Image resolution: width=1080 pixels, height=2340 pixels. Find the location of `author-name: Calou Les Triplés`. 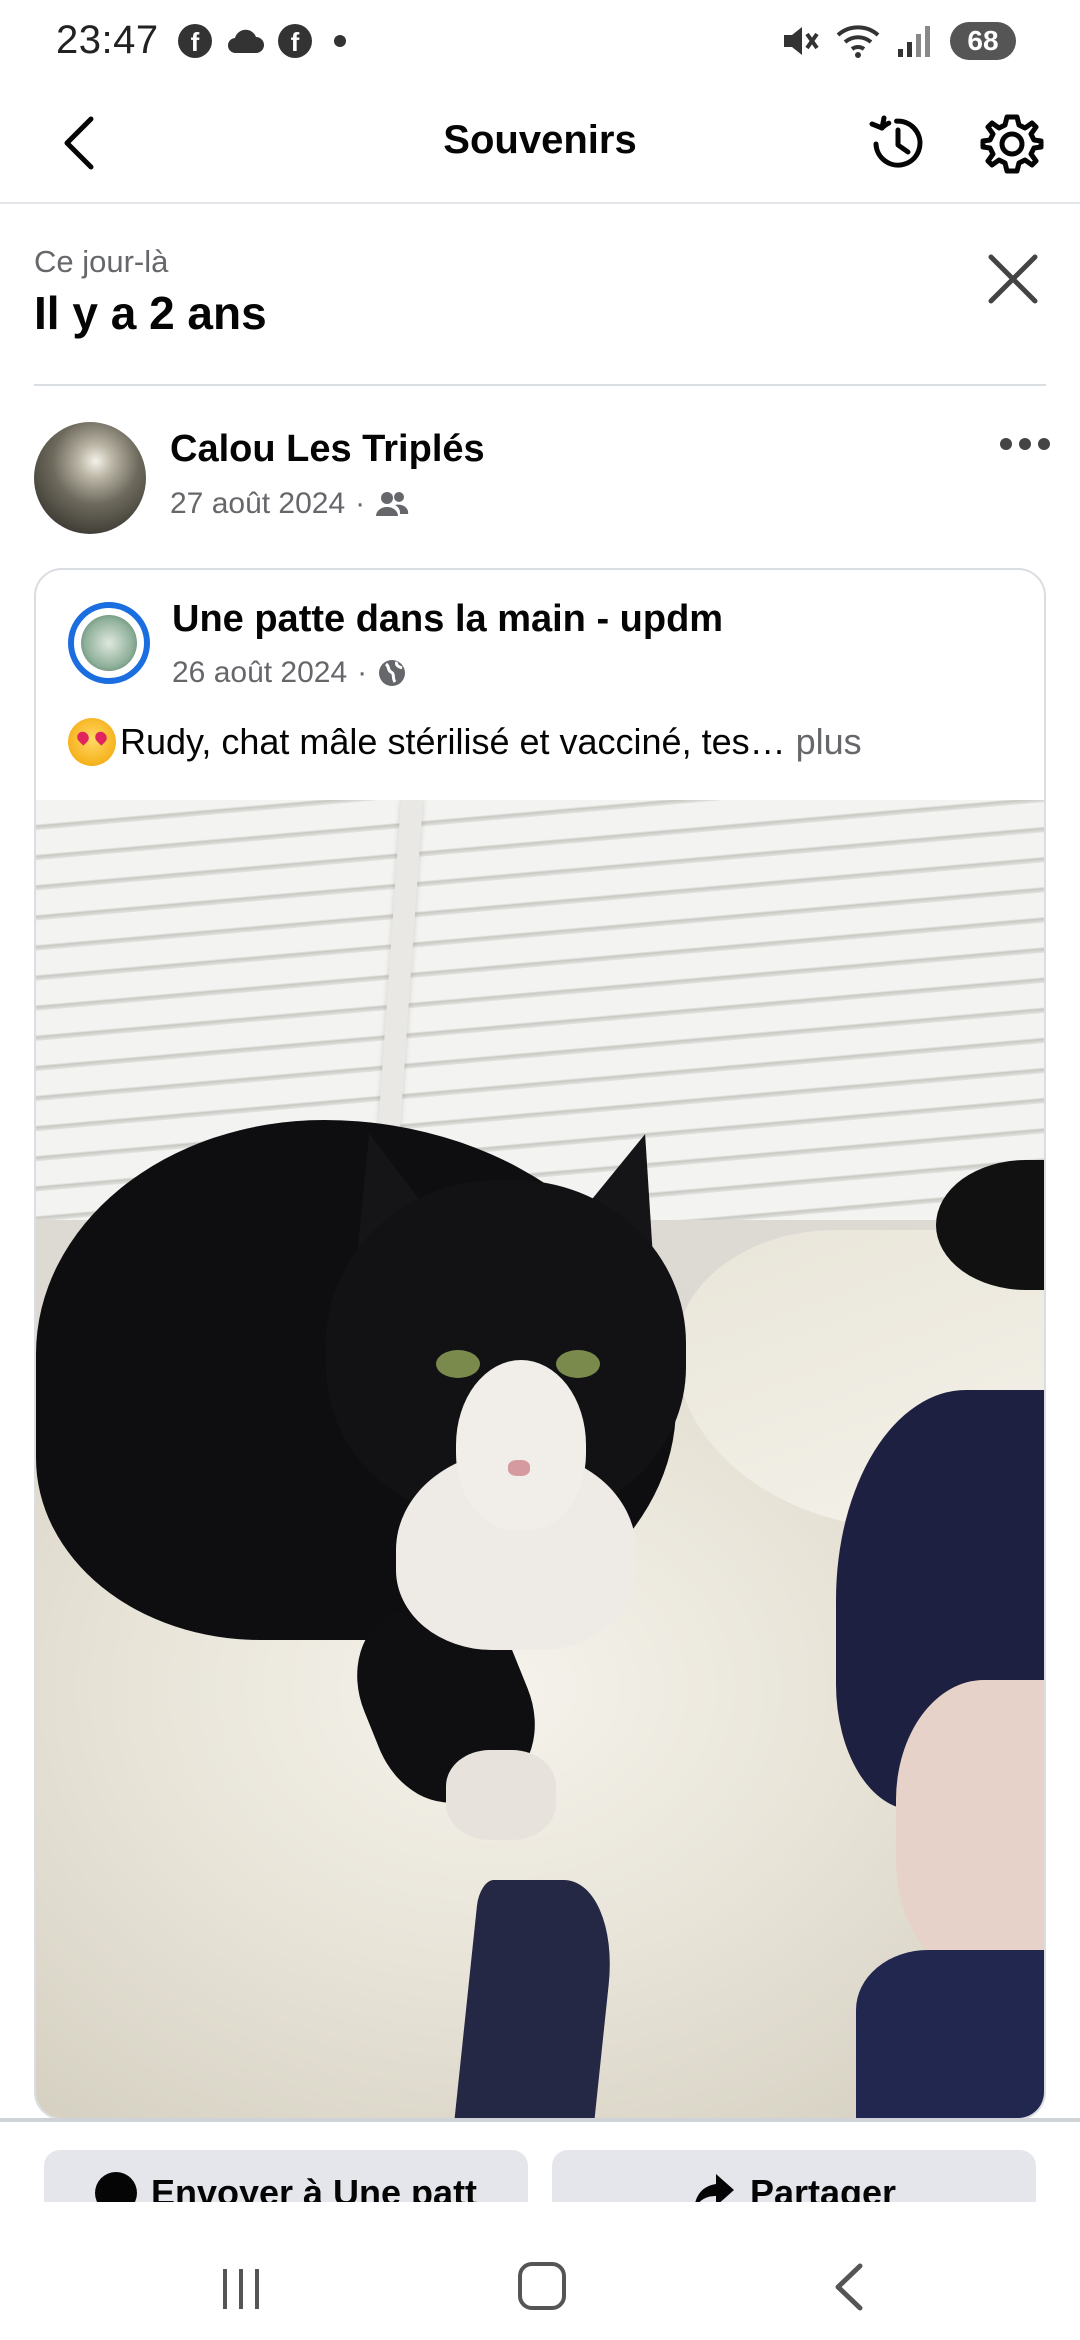

author-name: Calou Les Triplés is located at coordinates (327, 449).